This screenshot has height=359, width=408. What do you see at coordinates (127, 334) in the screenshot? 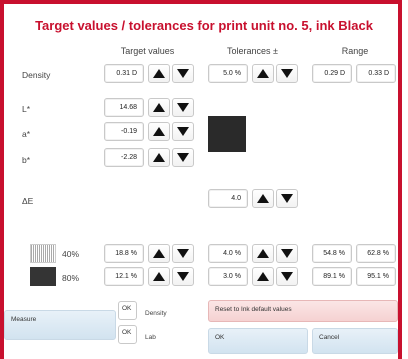
I see `ok-lab-button: OK` at bounding box center [127, 334].